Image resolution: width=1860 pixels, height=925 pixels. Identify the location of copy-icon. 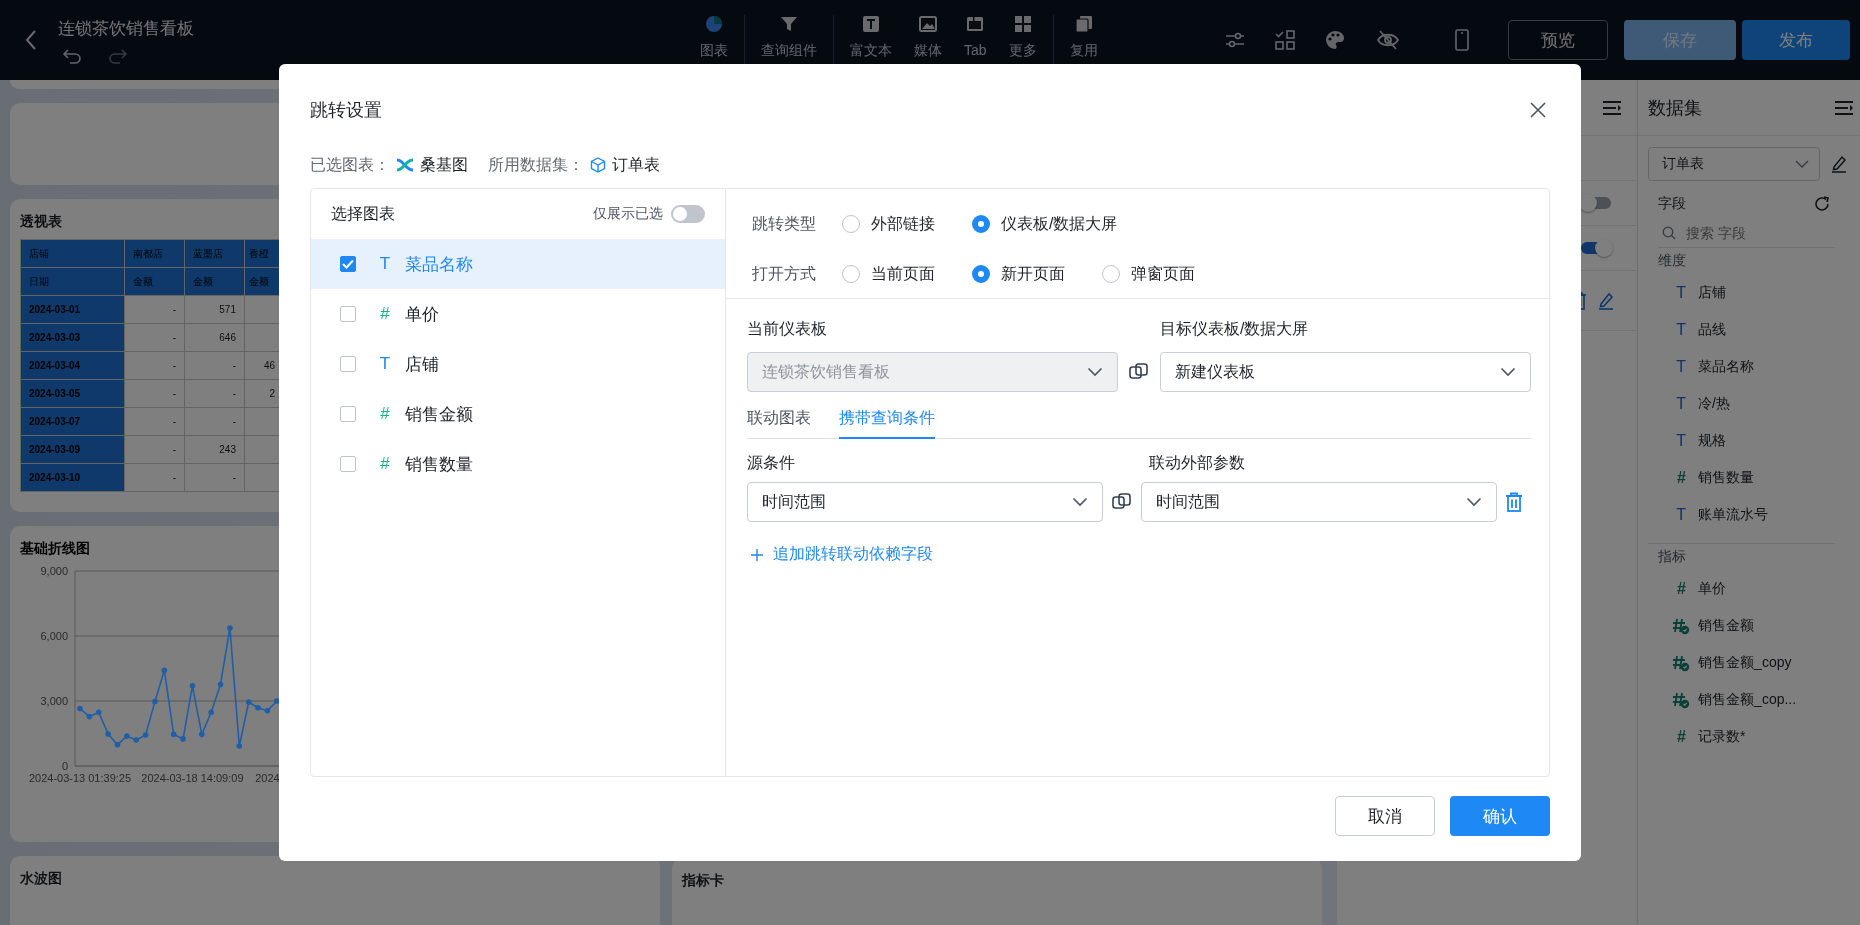
(1083, 24).